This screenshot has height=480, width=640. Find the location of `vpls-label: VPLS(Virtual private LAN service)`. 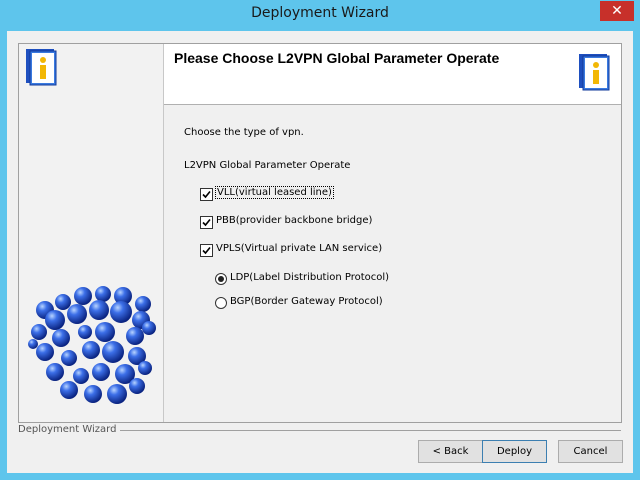

vpls-label: VPLS(Virtual private LAN service) is located at coordinates (299, 248).